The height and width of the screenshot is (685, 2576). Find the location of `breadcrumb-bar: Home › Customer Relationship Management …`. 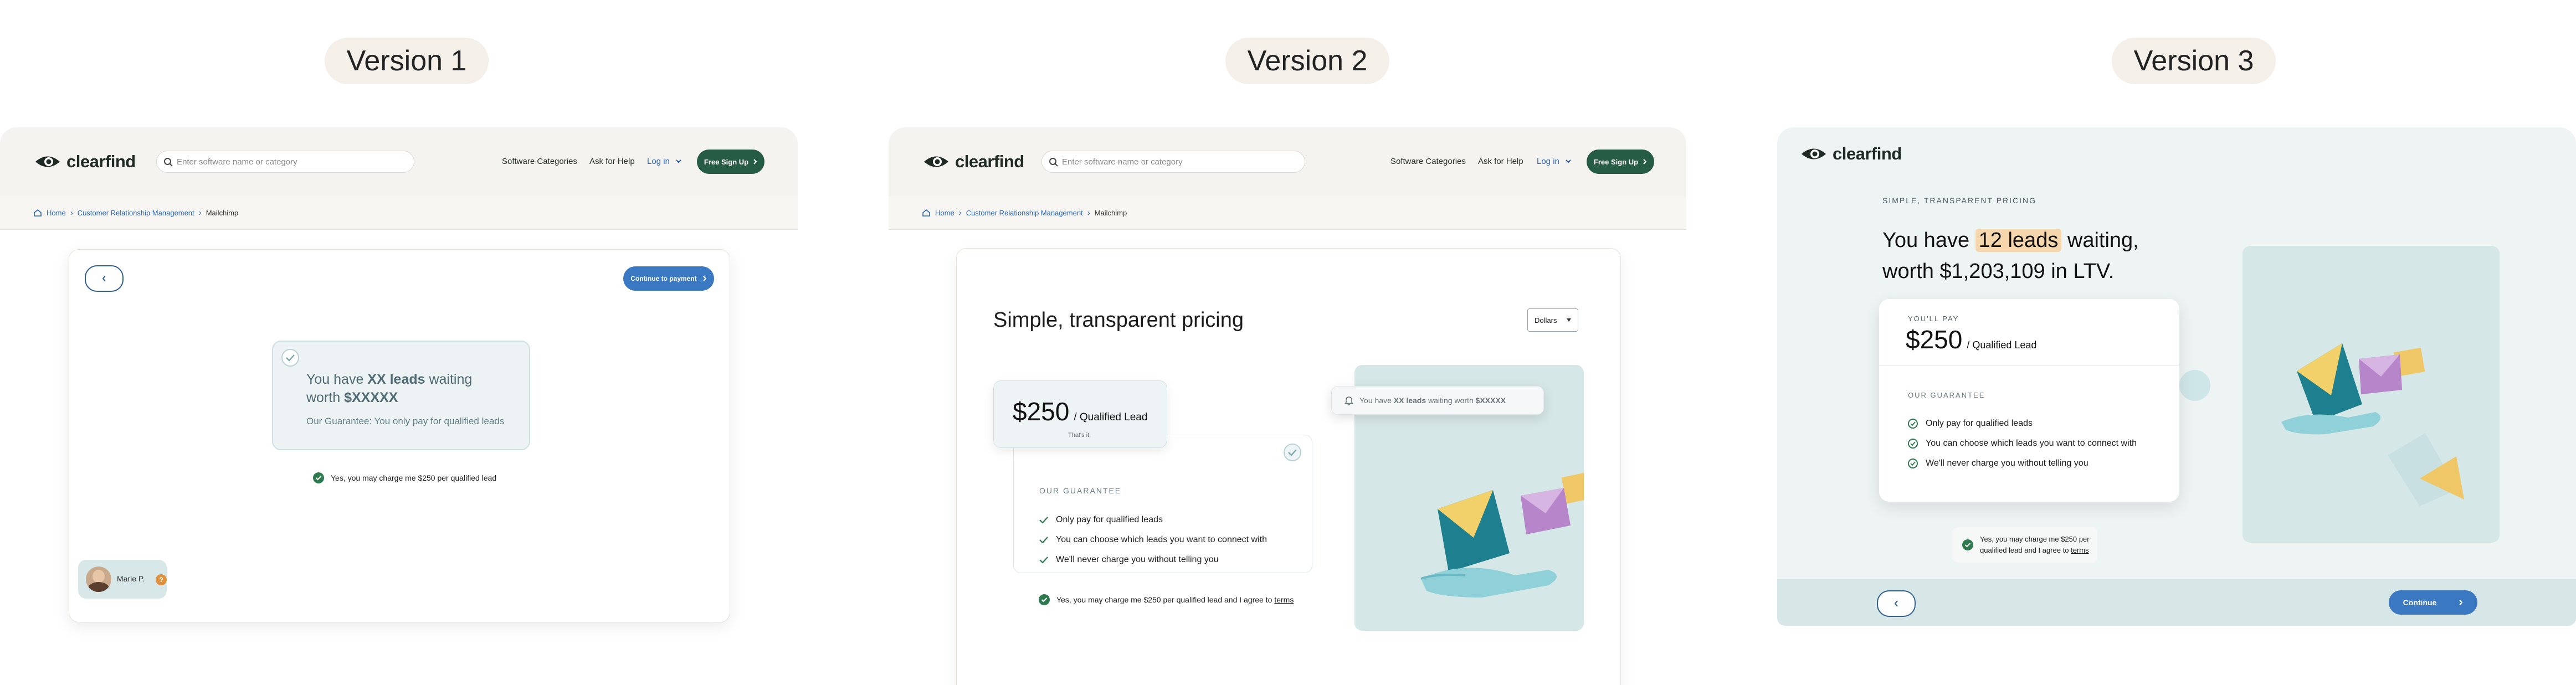

breadcrumb-bar: Home › Customer Relationship Management … is located at coordinates (1287, 213).